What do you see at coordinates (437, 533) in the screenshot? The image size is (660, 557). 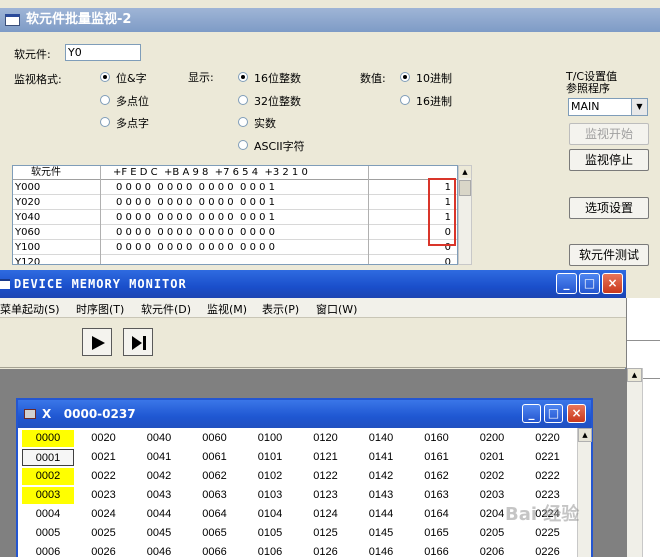 I see `x-device-cell: 0165` at bounding box center [437, 533].